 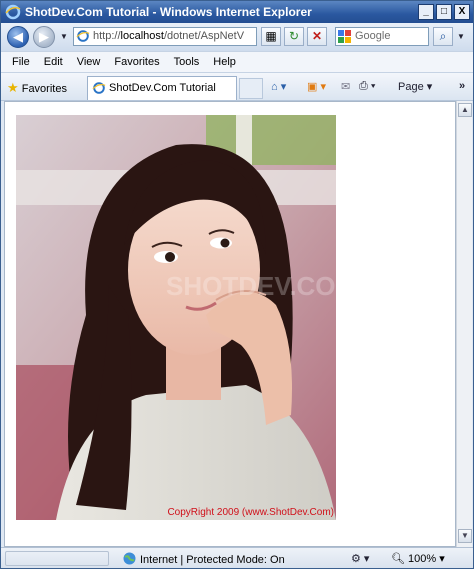 I want to click on photo-watermark: SHOTDEV.COM, so click(x=251, y=286).